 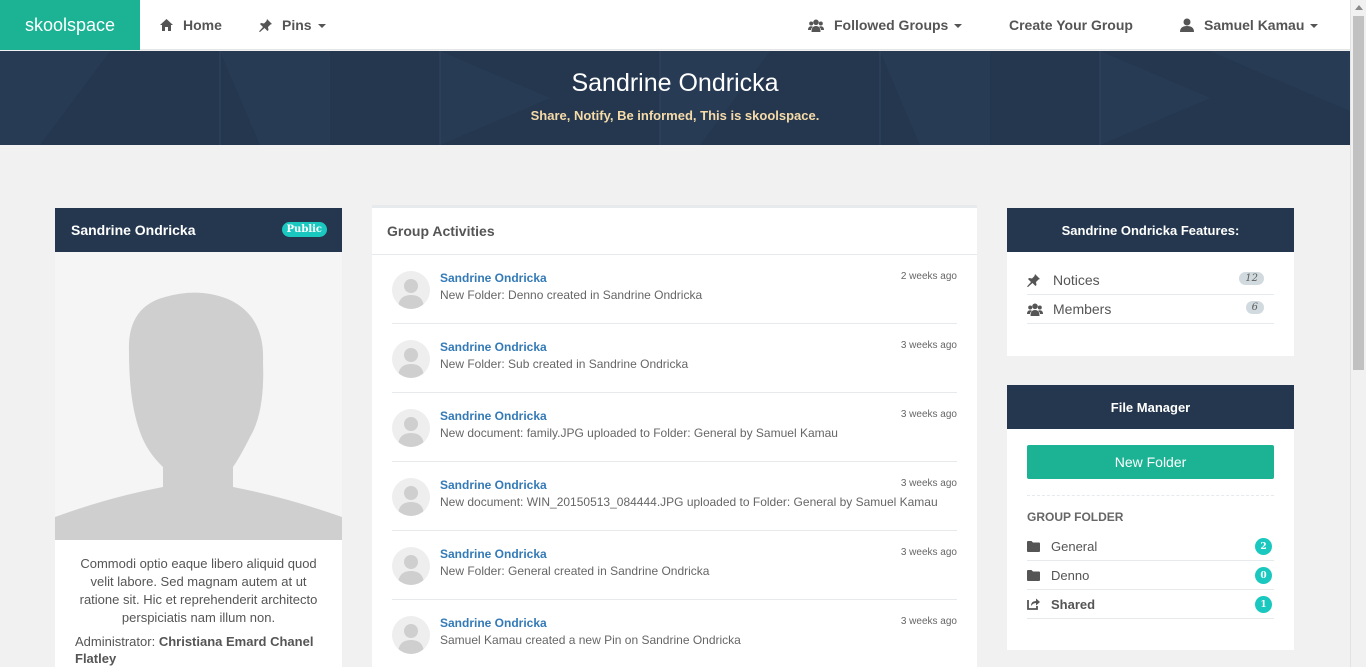 I want to click on folder-item-general: General 2, so click(x=1150, y=546).